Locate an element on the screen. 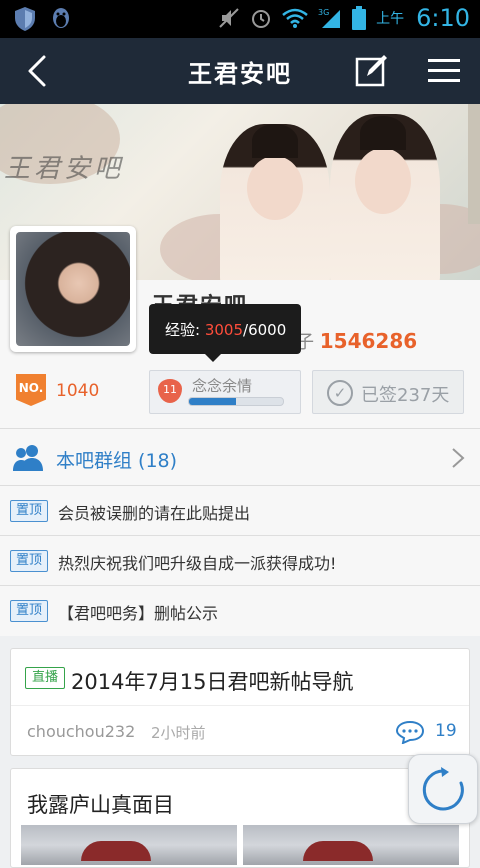 This screenshot has height=868, width=480. checkmark-icon: ✓ is located at coordinates (340, 393).